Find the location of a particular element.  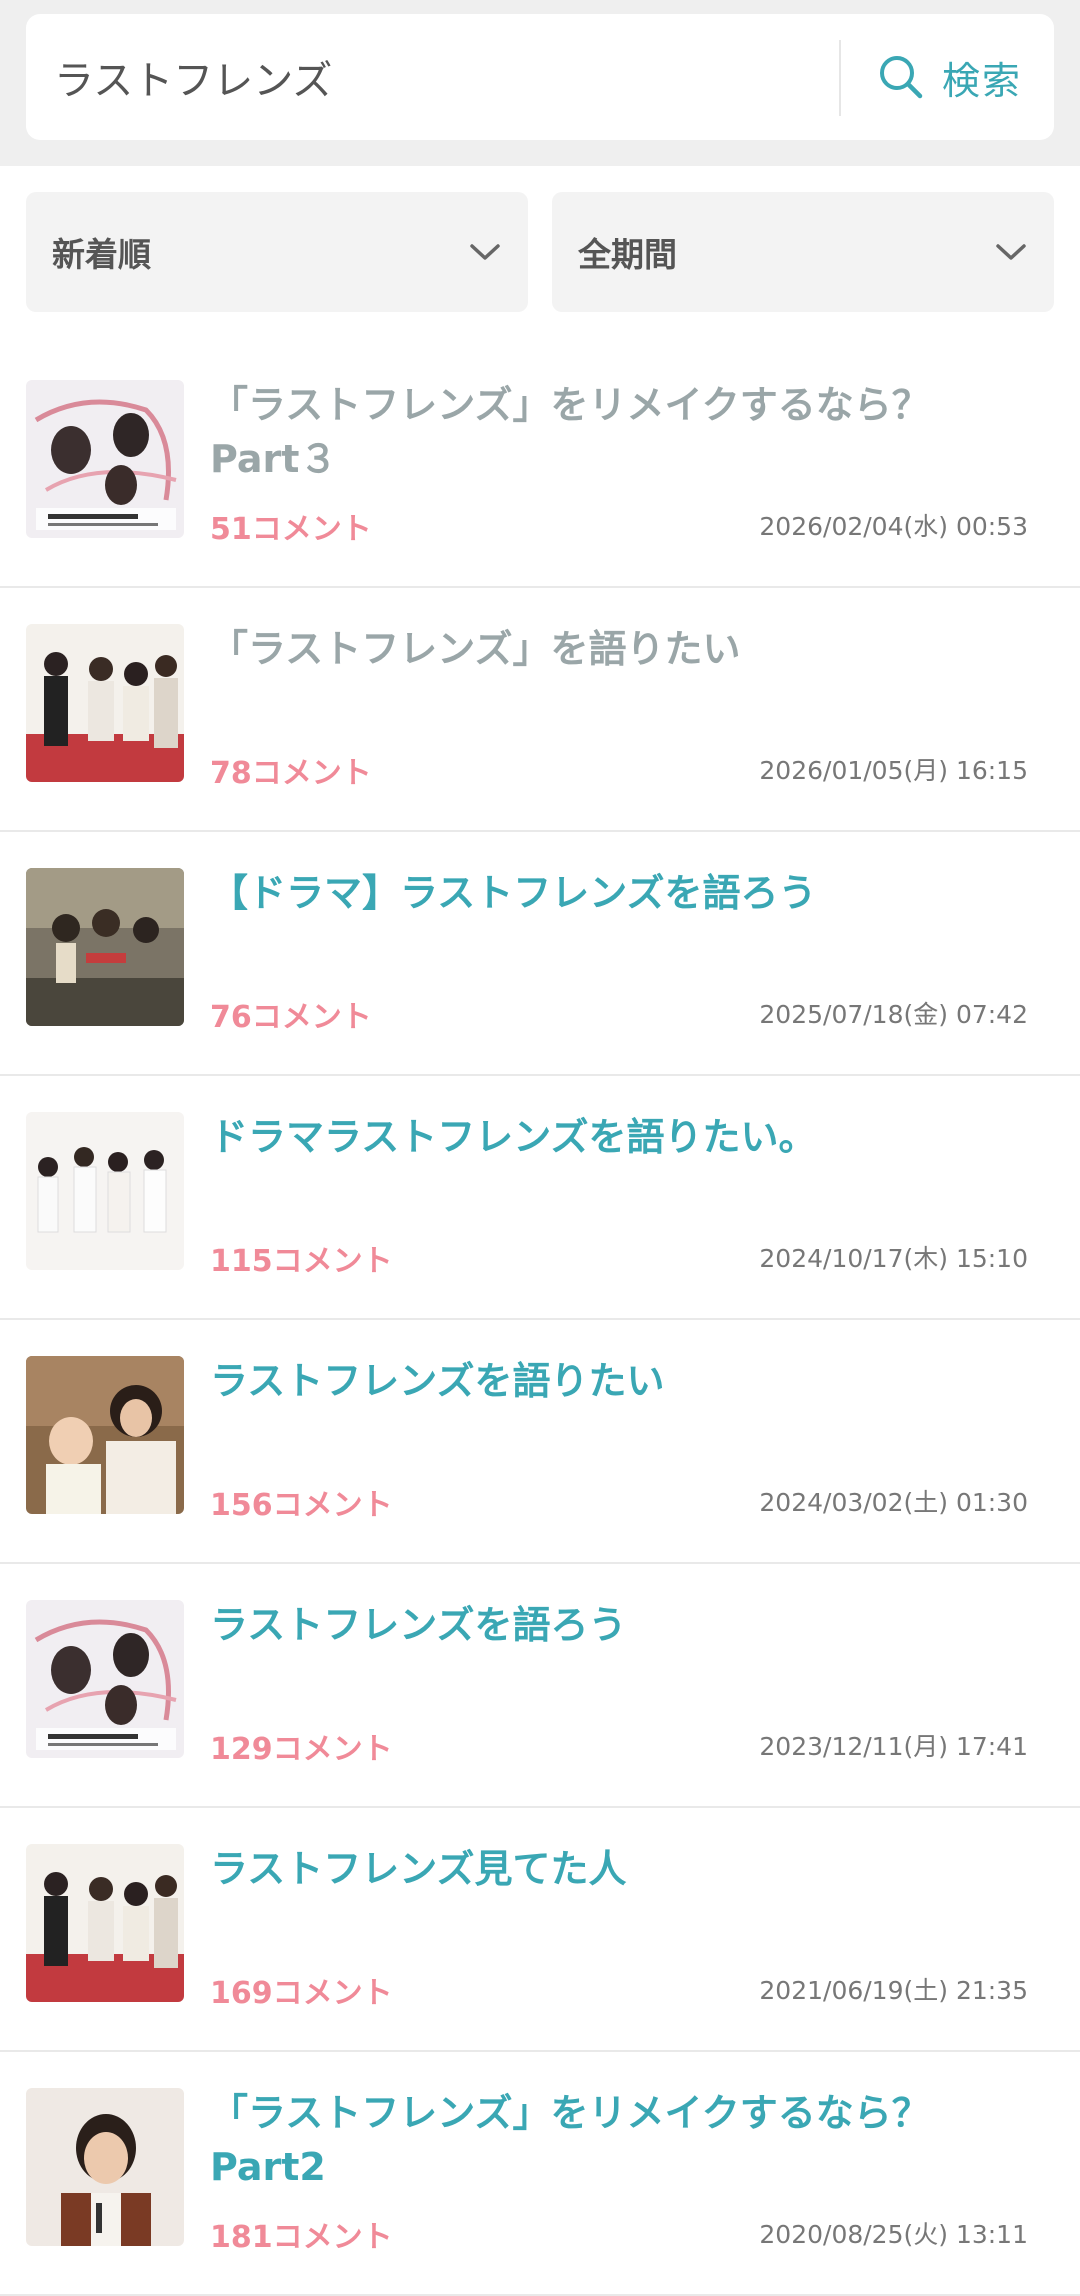

topic-date: 2026/02/04(水) 00:53 is located at coordinates (893, 526).